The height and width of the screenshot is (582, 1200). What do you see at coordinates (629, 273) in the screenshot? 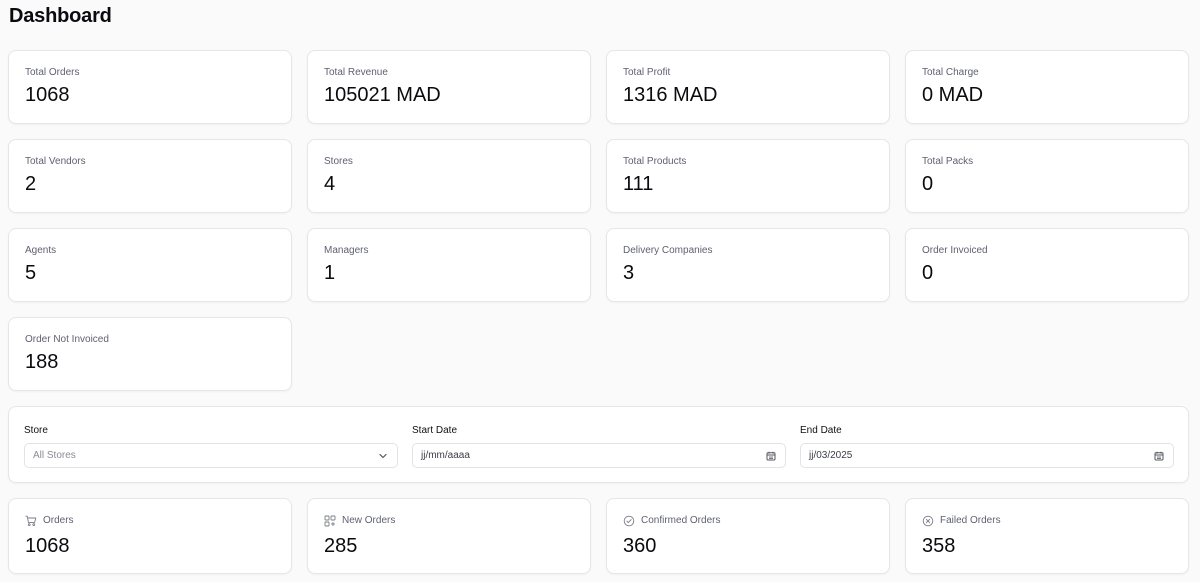
I see `stat-value: 3` at bounding box center [629, 273].